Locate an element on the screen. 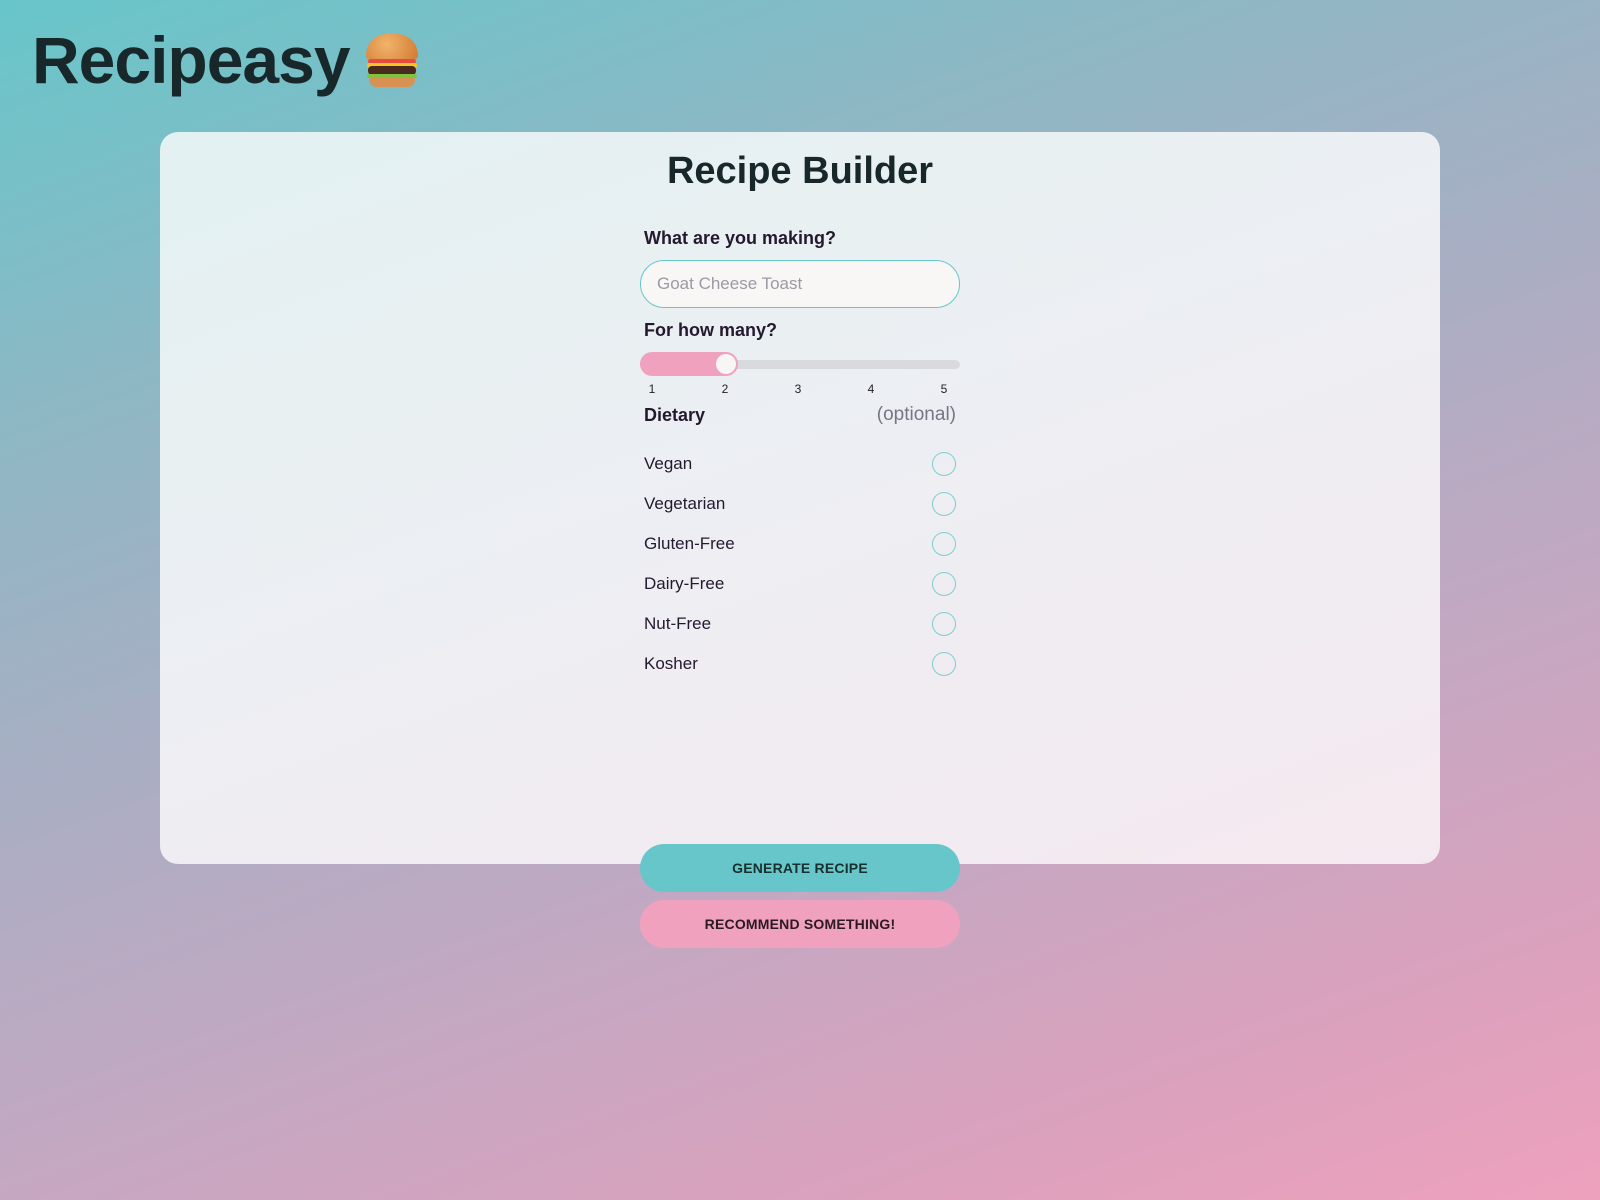 The width and height of the screenshot is (1600, 1200). option-label: Vegetarian is located at coordinates (685, 503).